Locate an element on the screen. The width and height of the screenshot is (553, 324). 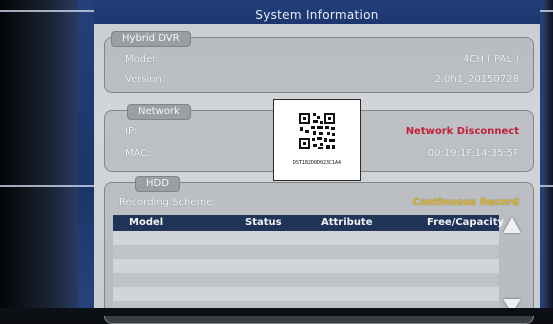
background-band is located at coordinates (86, 158).